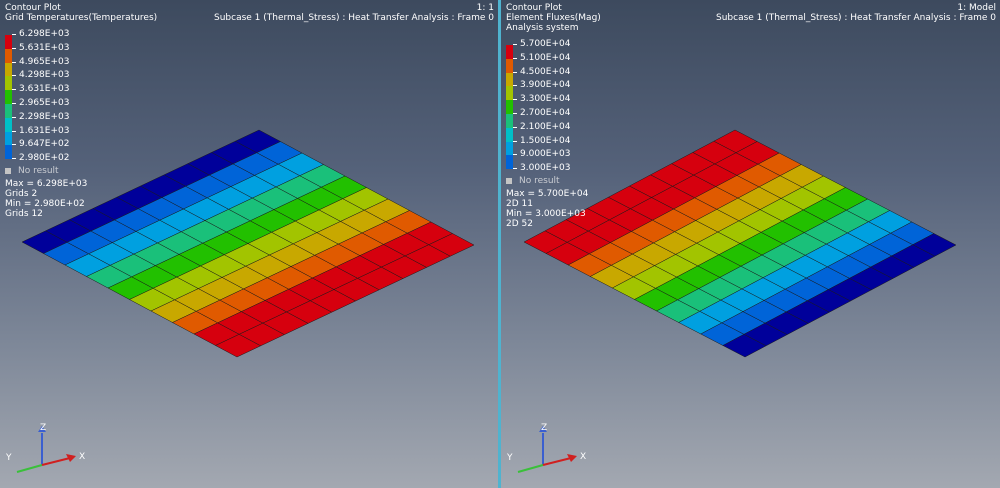 This screenshot has width=1000, height=488. Describe the element at coordinates (545, 126) in the screenshot. I see `legend-label: 2.100E+04` at that location.